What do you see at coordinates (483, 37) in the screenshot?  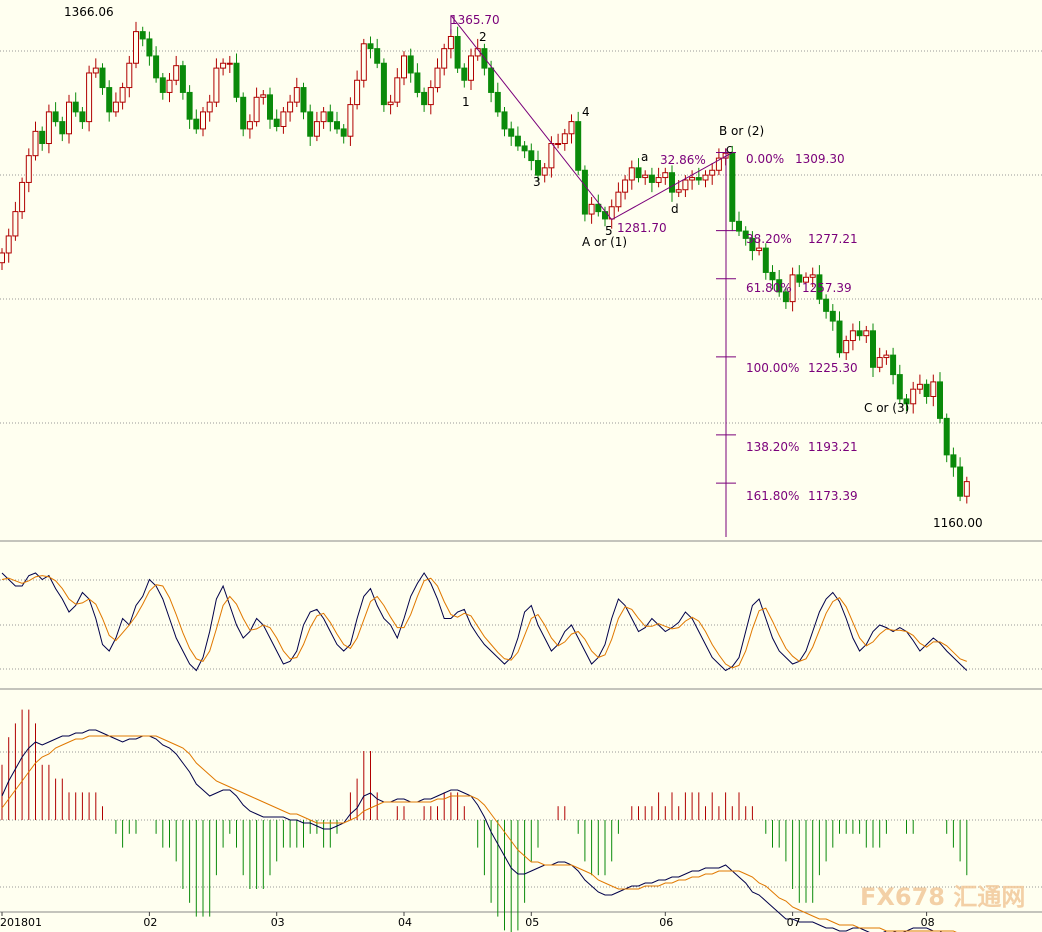 I see `wave-label-2: 2` at bounding box center [483, 37].